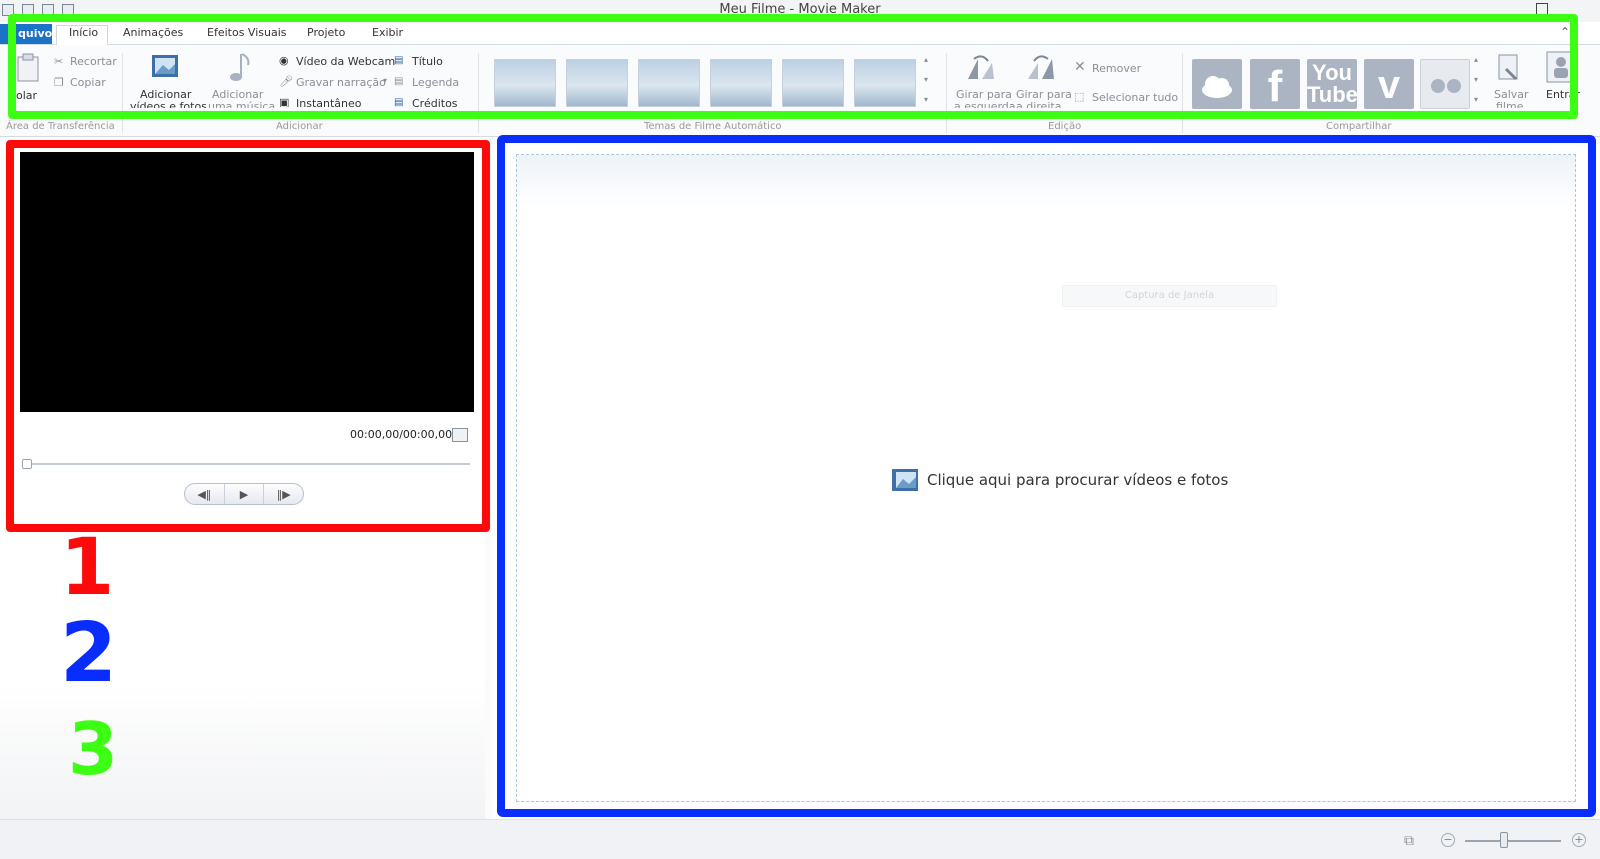 This screenshot has width=1600, height=859. What do you see at coordinates (93, 749) in the screenshot?
I see `annotation-label-3: 3` at bounding box center [93, 749].